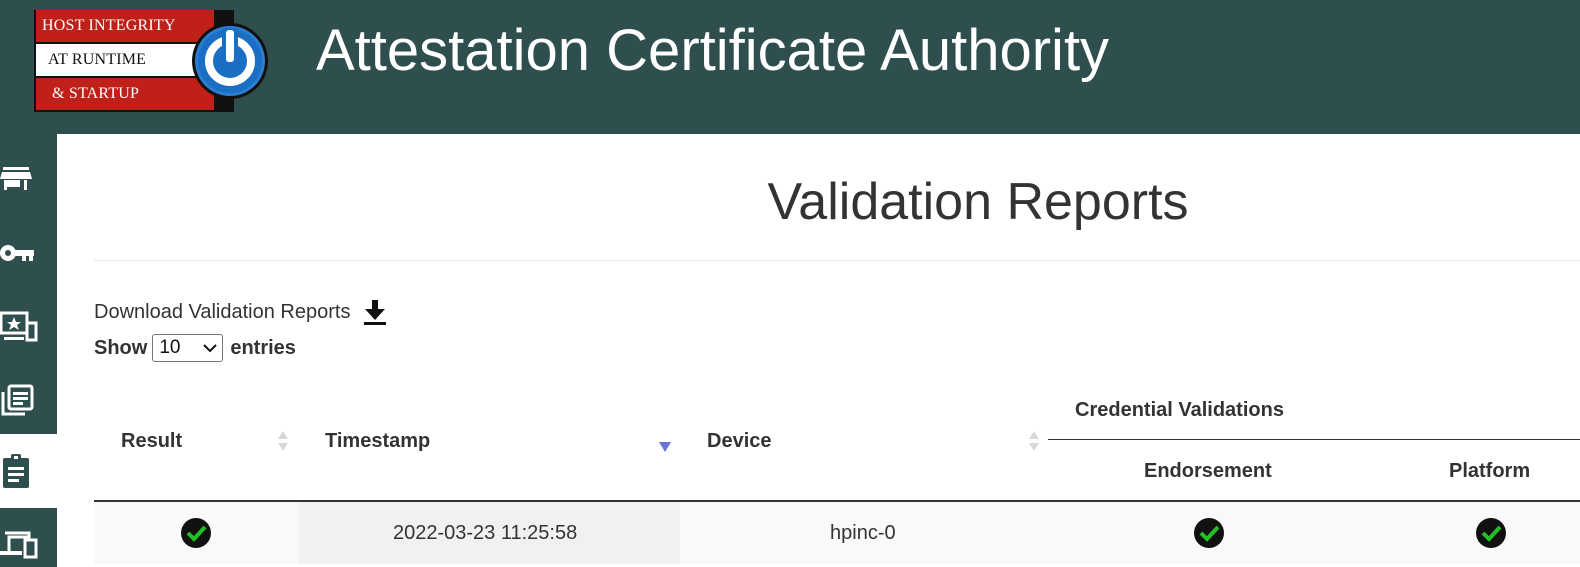  I want to click on download-reports-link: Download Validation Reports, so click(222, 312).